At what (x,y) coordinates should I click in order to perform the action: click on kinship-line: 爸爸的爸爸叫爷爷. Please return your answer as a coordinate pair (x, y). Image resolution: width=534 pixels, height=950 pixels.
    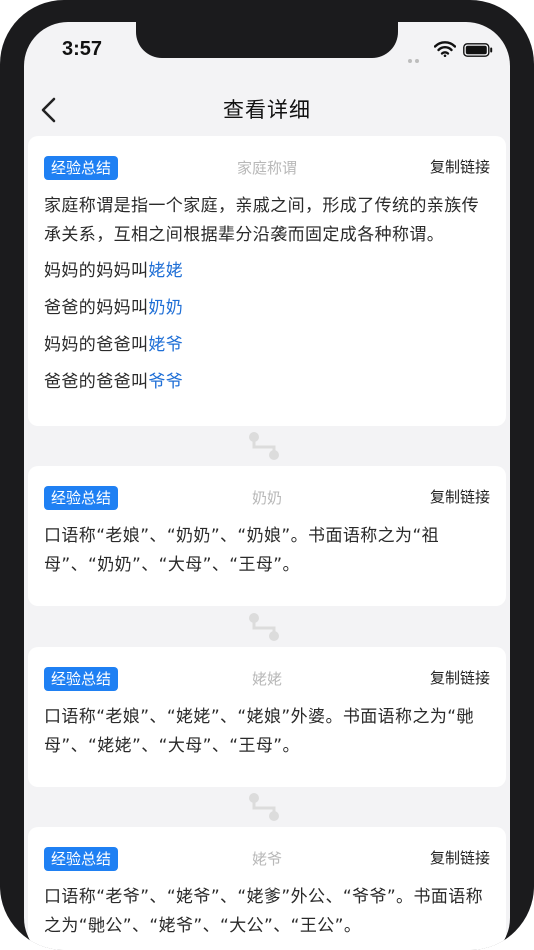
    Looking at the image, I should click on (269, 382).